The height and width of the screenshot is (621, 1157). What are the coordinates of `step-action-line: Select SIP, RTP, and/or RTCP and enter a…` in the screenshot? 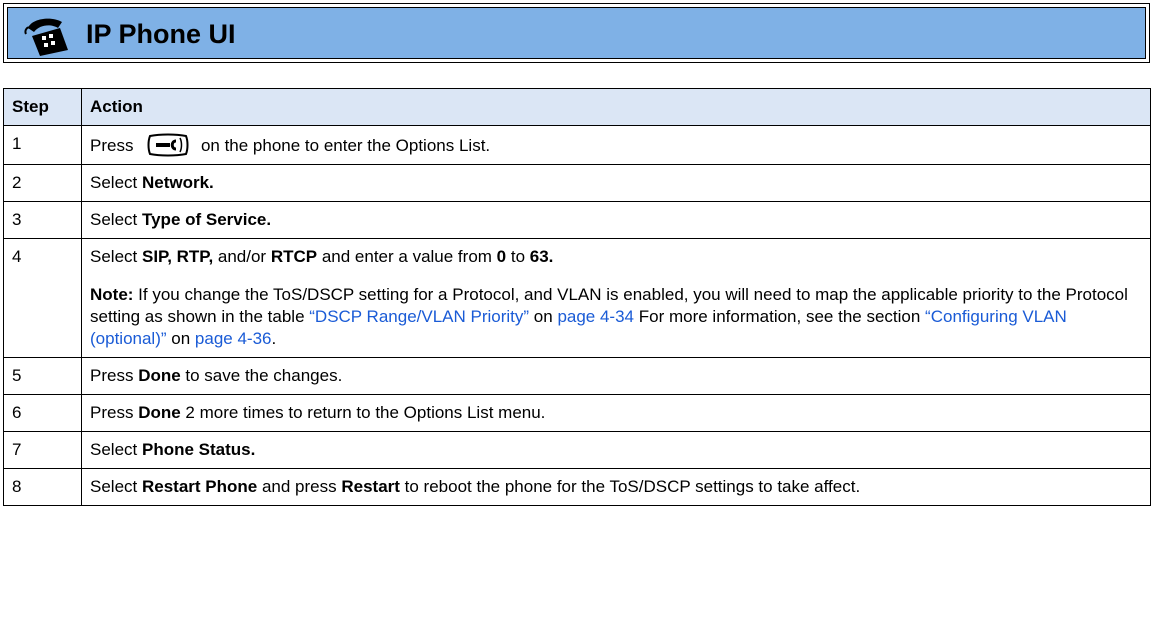 It's located at (322, 256).